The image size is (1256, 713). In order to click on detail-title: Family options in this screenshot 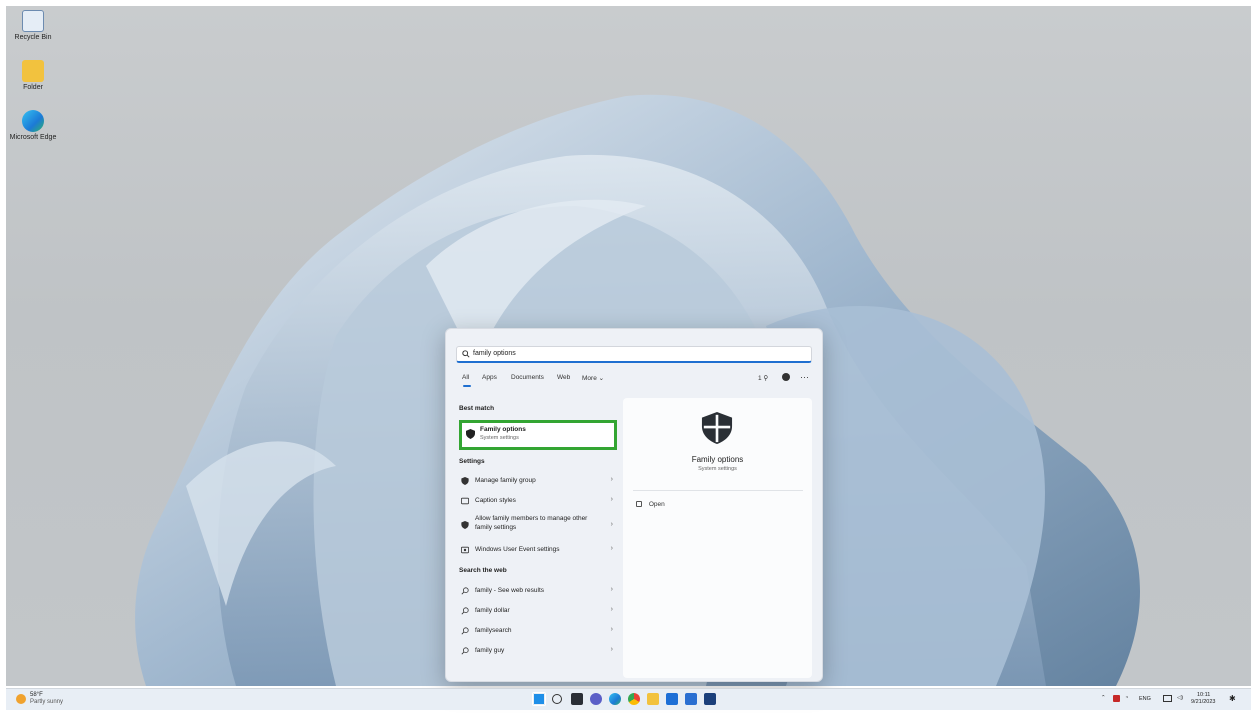, I will do `click(717, 459)`.